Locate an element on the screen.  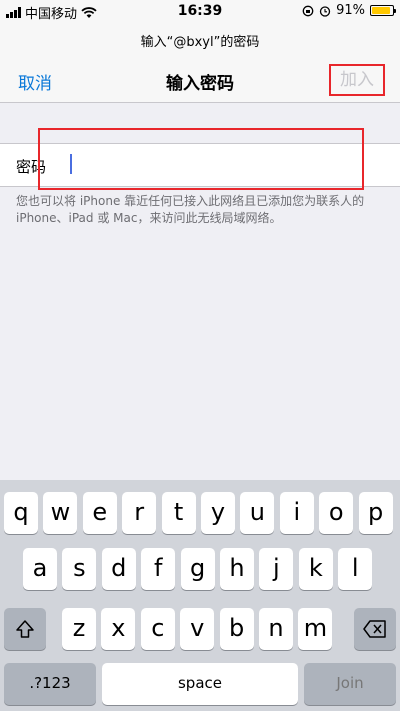
status-right: 91% is located at coordinates (349, 10).